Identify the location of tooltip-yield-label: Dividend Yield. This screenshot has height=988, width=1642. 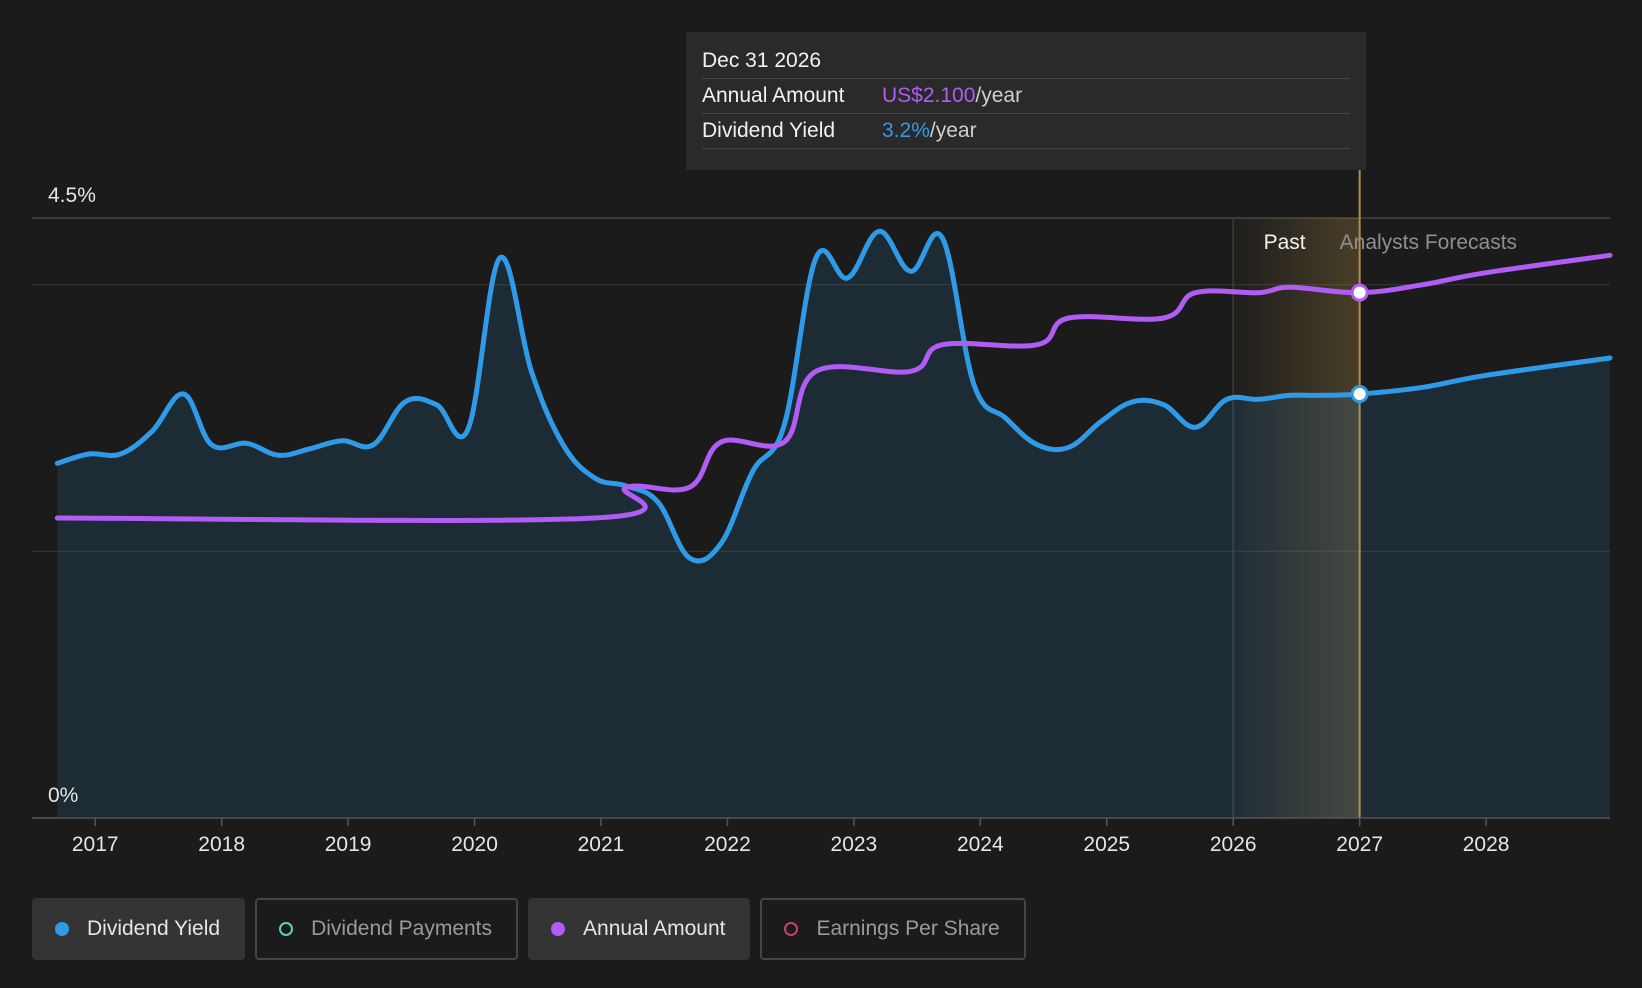
(769, 130).